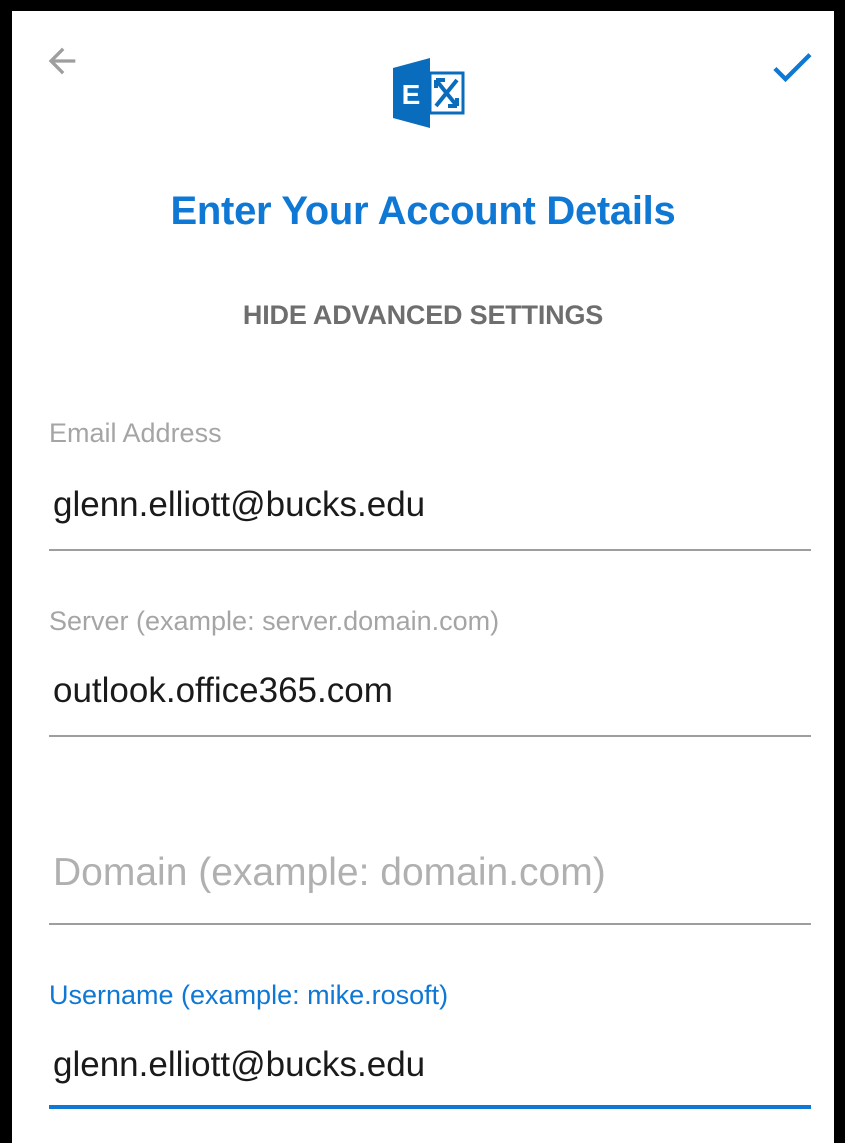 This screenshot has width=845, height=1143. What do you see at coordinates (411, 94) in the screenshot?
I see `logo-letter: E` at bounding box center [411, 94].